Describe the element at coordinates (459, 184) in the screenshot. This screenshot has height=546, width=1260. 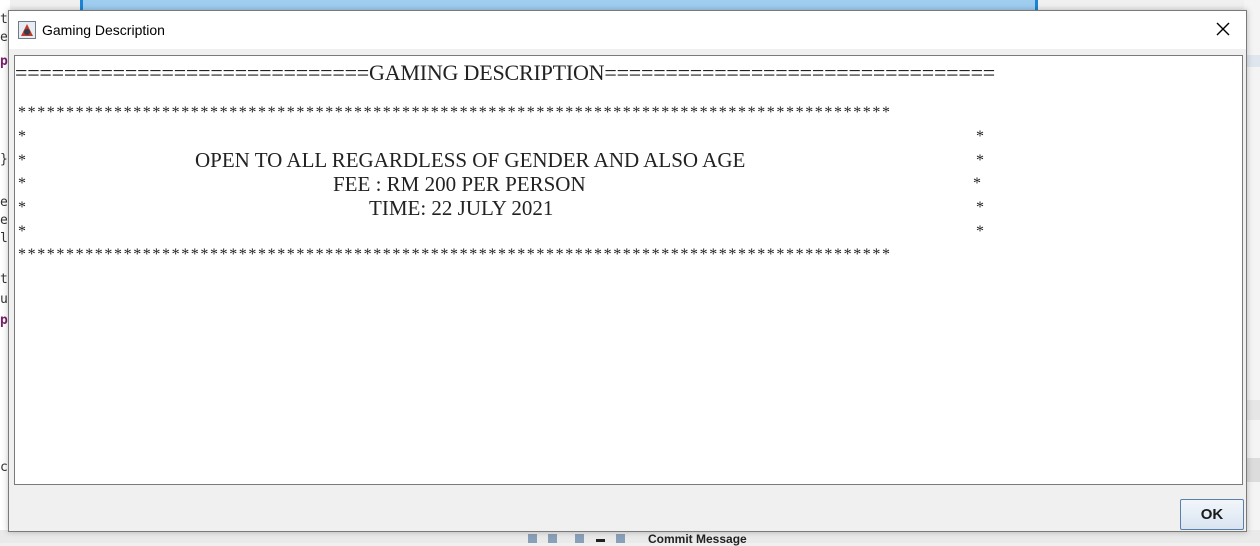
I see `message-line-2: FEE : RM 200 PER PERSON` at that location.